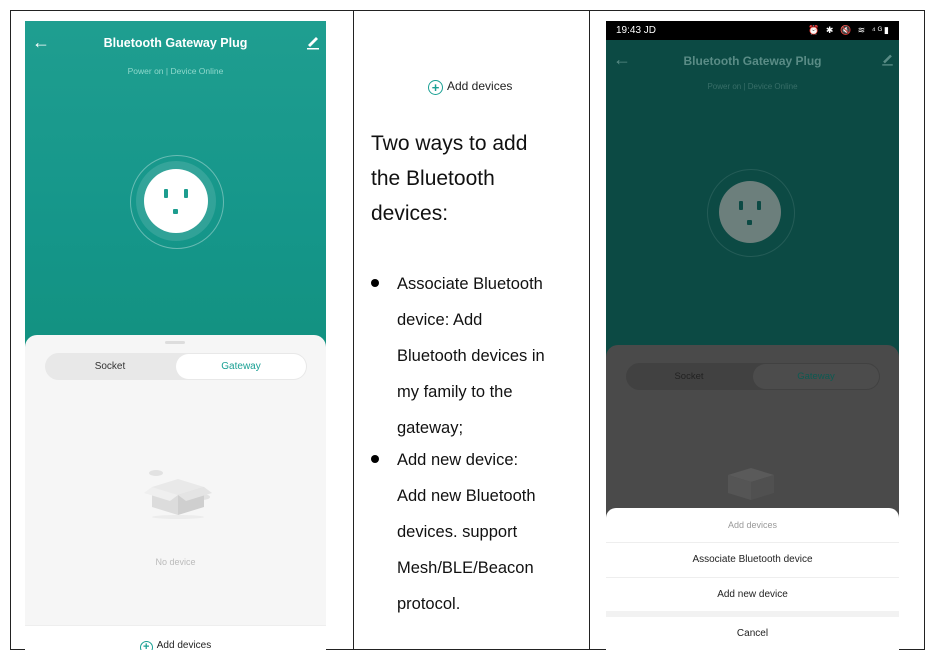 The width and height of the screenshot is (931, 651). What do you see at coordinates (752, 559) in the screenshot?
I see `associate-bluetooth-option: Associate Bluetooth device` at bounding box center [752, 559].